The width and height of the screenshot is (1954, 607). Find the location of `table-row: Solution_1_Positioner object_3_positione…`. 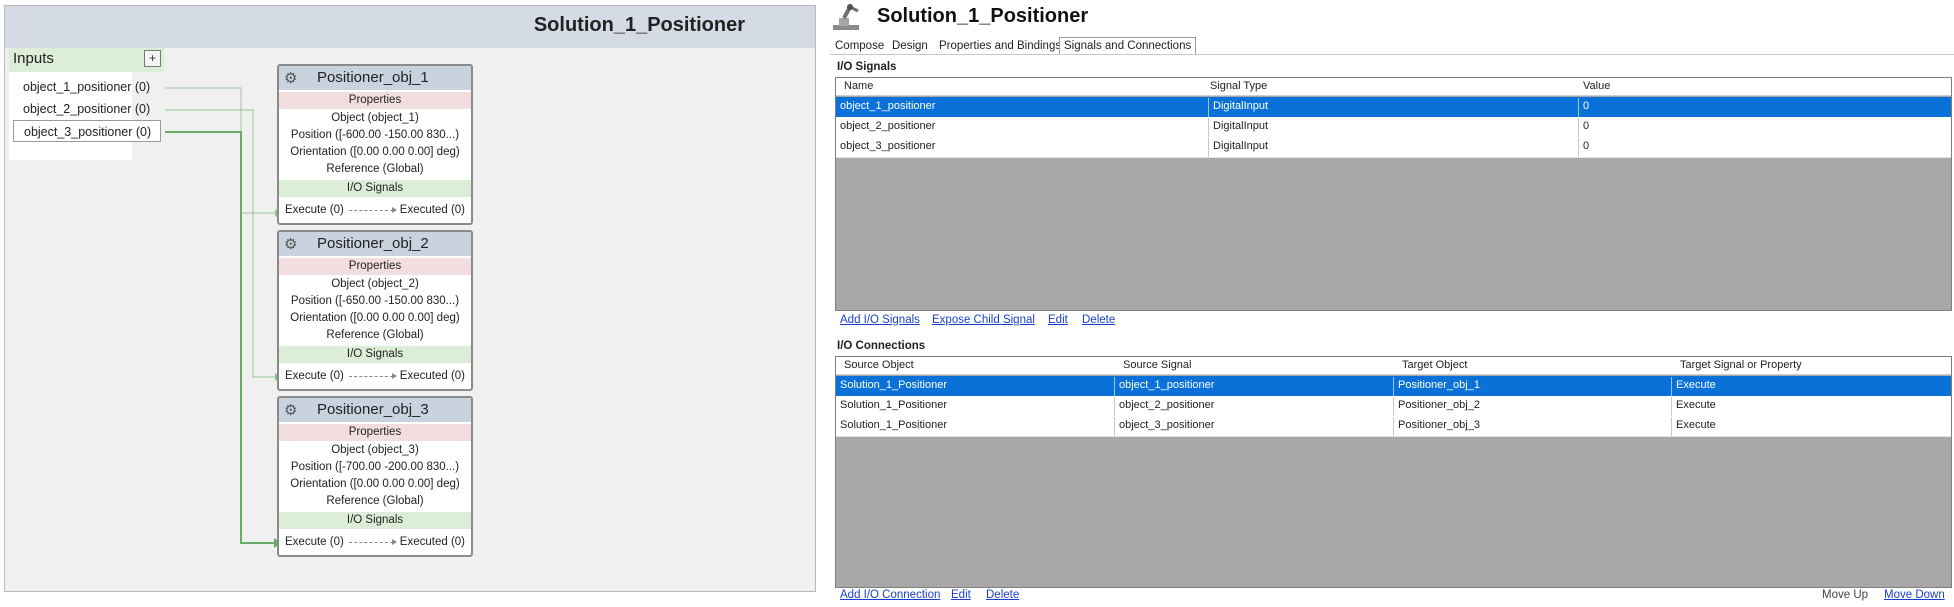

table-row: Solution_1_Positioner object_3_positione… is located at coordinates (1393, 426).